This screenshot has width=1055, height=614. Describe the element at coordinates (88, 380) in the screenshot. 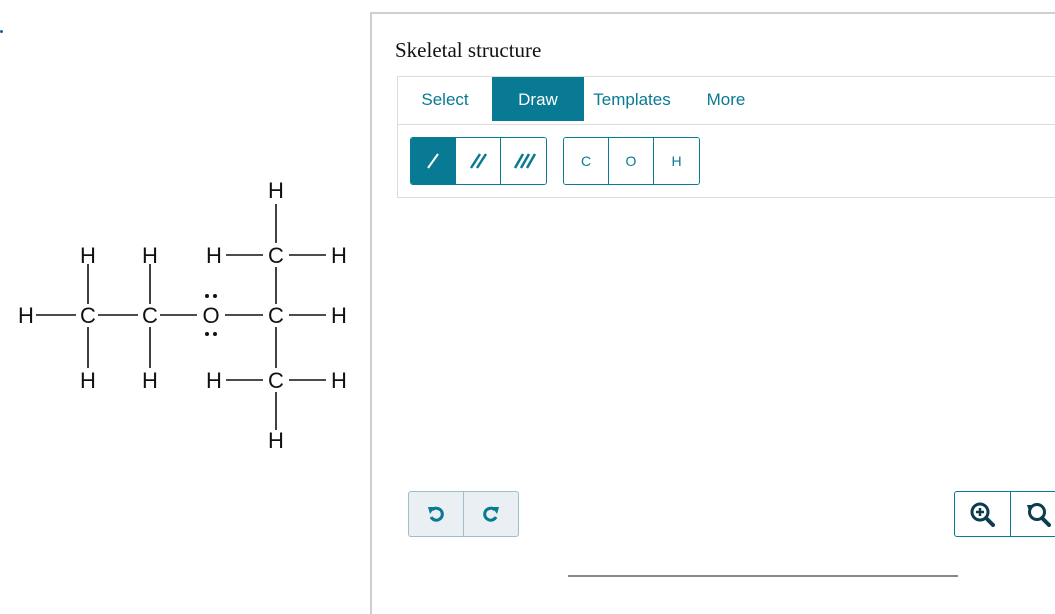

I see `atom-h-lower-left1: H` at that location.